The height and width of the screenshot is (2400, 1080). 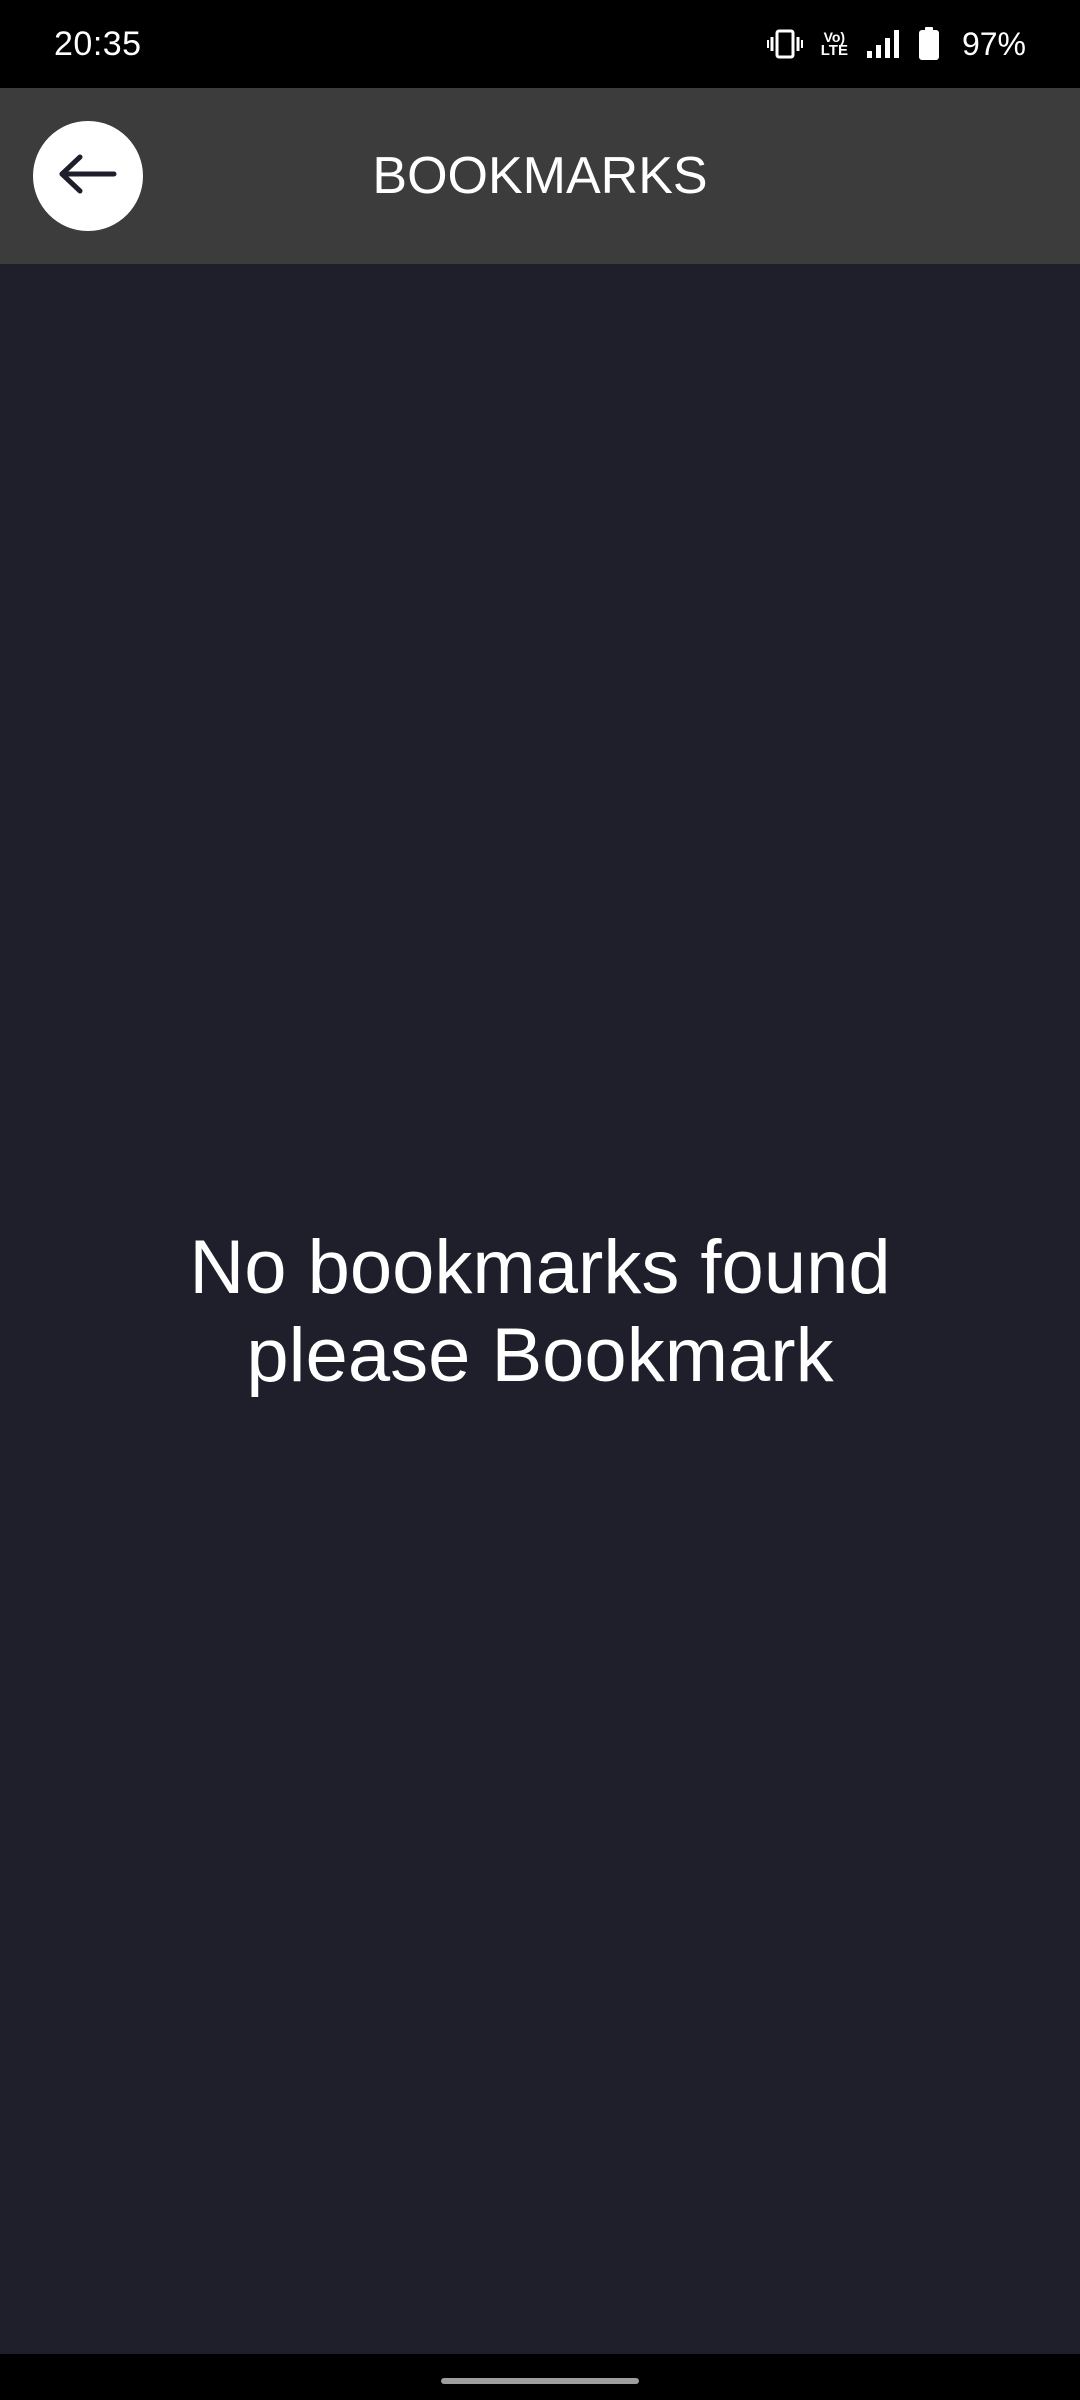 I want to click on home-indicator, so click(x=540, y=2381).